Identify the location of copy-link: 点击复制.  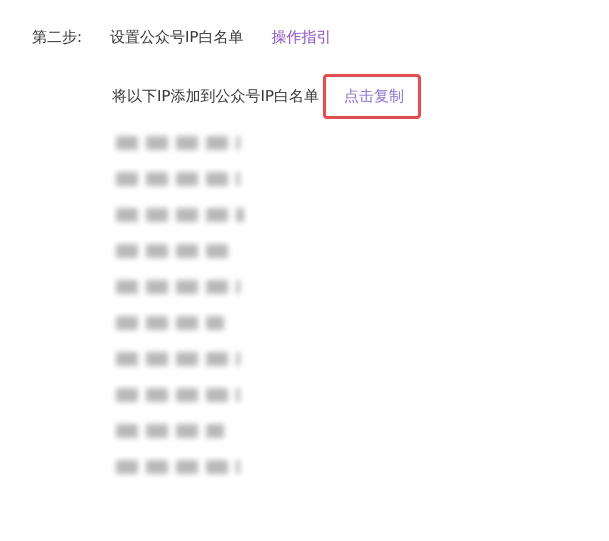
(371, 96).